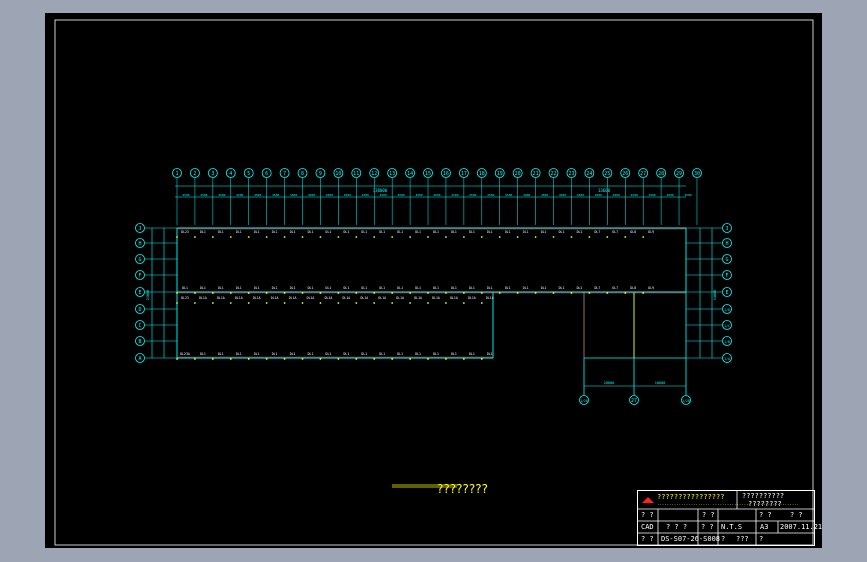 The height and width of the screenshot is (562, 867). What do you see at coordinates (239, 288) in the screenshot?
I see `row-e-upper-label-3: DL1` at bounding box center [239, 288].